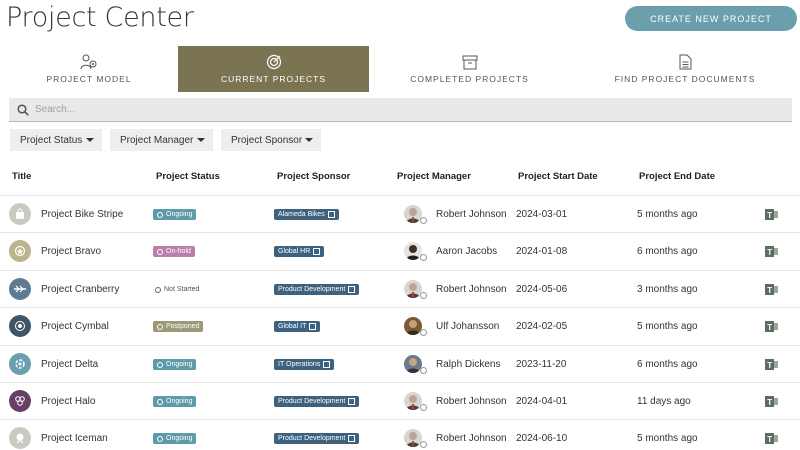 This screenshot has width=800, height=450. What do you see at coordinates (667, 289) in the screenshot?
I see `end-date: 3 months ago` at bounding box center [667, 289].